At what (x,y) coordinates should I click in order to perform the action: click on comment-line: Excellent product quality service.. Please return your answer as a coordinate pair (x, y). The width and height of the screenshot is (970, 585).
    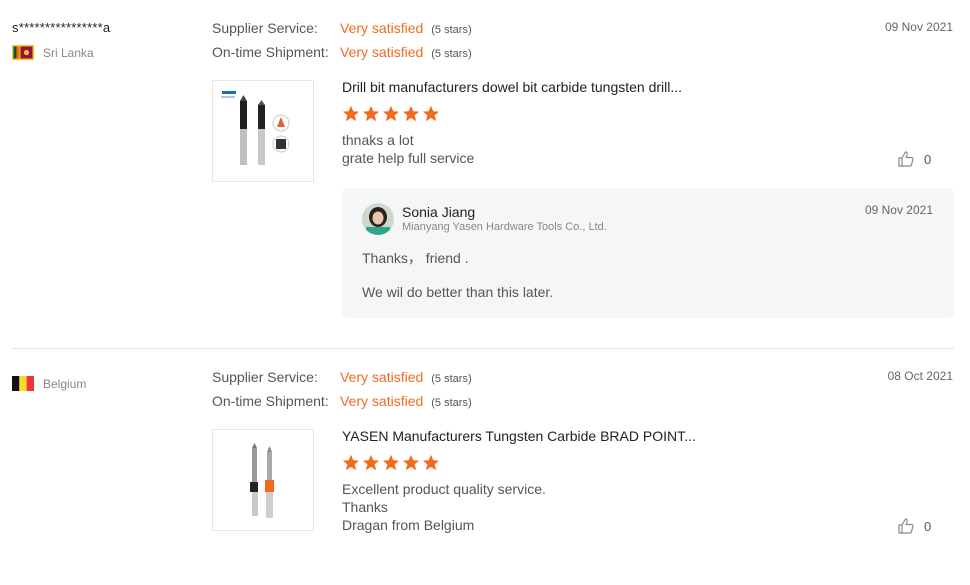
    Looking at the image, I should click on (444, 489).